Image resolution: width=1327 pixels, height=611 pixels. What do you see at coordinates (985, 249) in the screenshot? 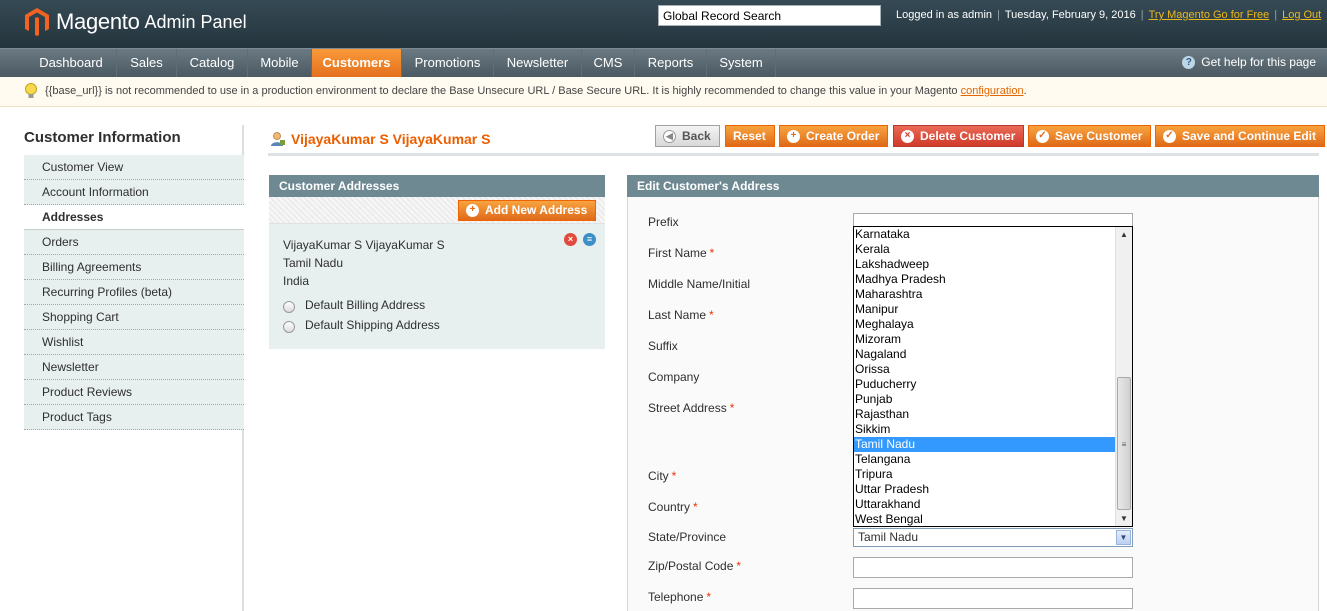
I see `state-option: Kerala` at bounding box center [985, 249].